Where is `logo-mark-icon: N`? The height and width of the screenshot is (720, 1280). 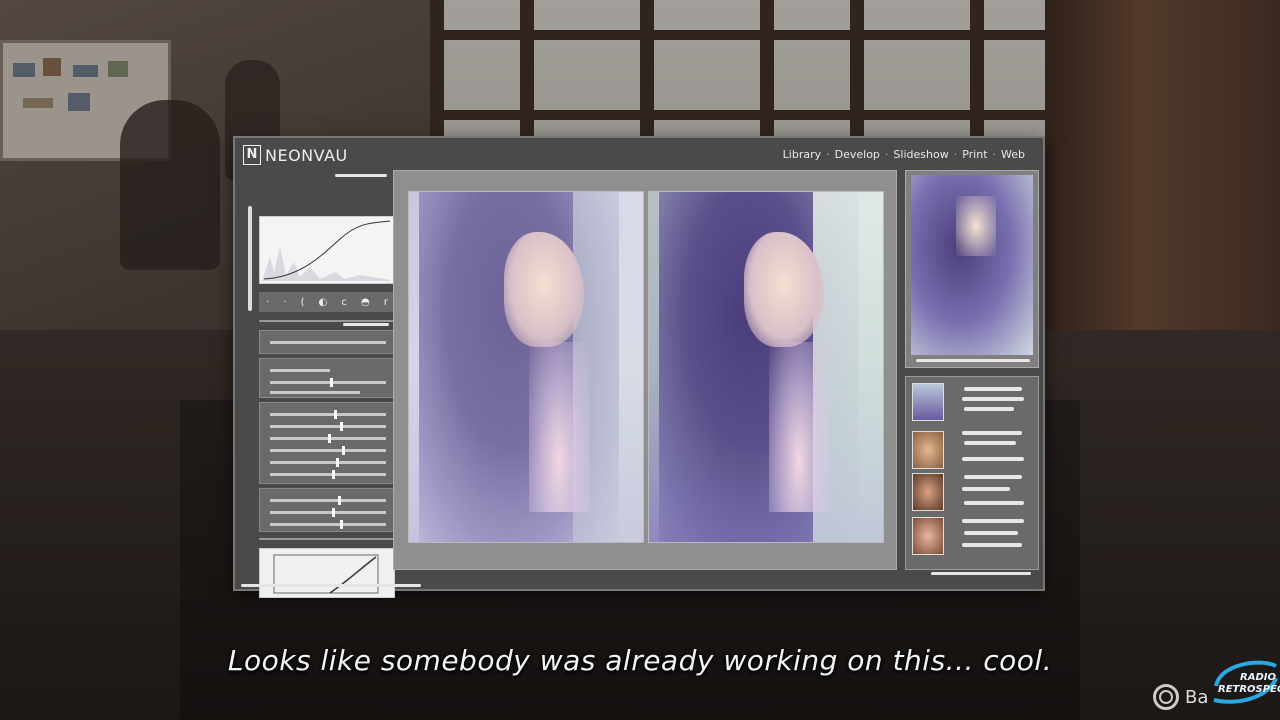
logo-mark-icon: N is located at coordinates (252, 155).